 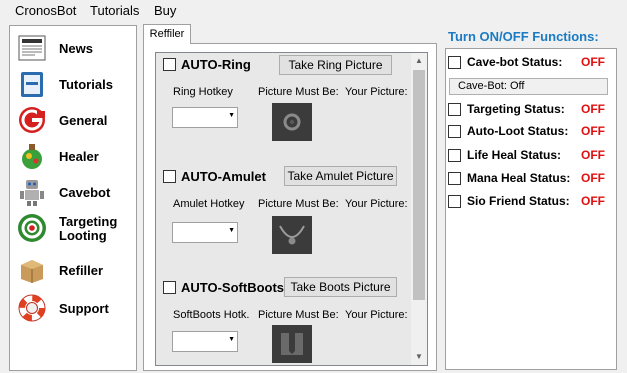 I want to click on softboots-hotkey-label: SoftBoots Hotk., so click(x=211, y=315).